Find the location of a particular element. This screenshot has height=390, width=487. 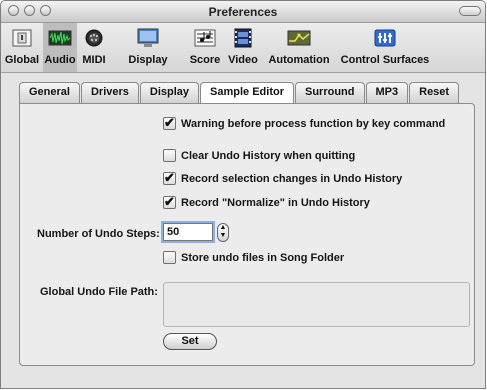

store-undo-option: Store undo files in Song Folder is located at coordinates (253, 257).